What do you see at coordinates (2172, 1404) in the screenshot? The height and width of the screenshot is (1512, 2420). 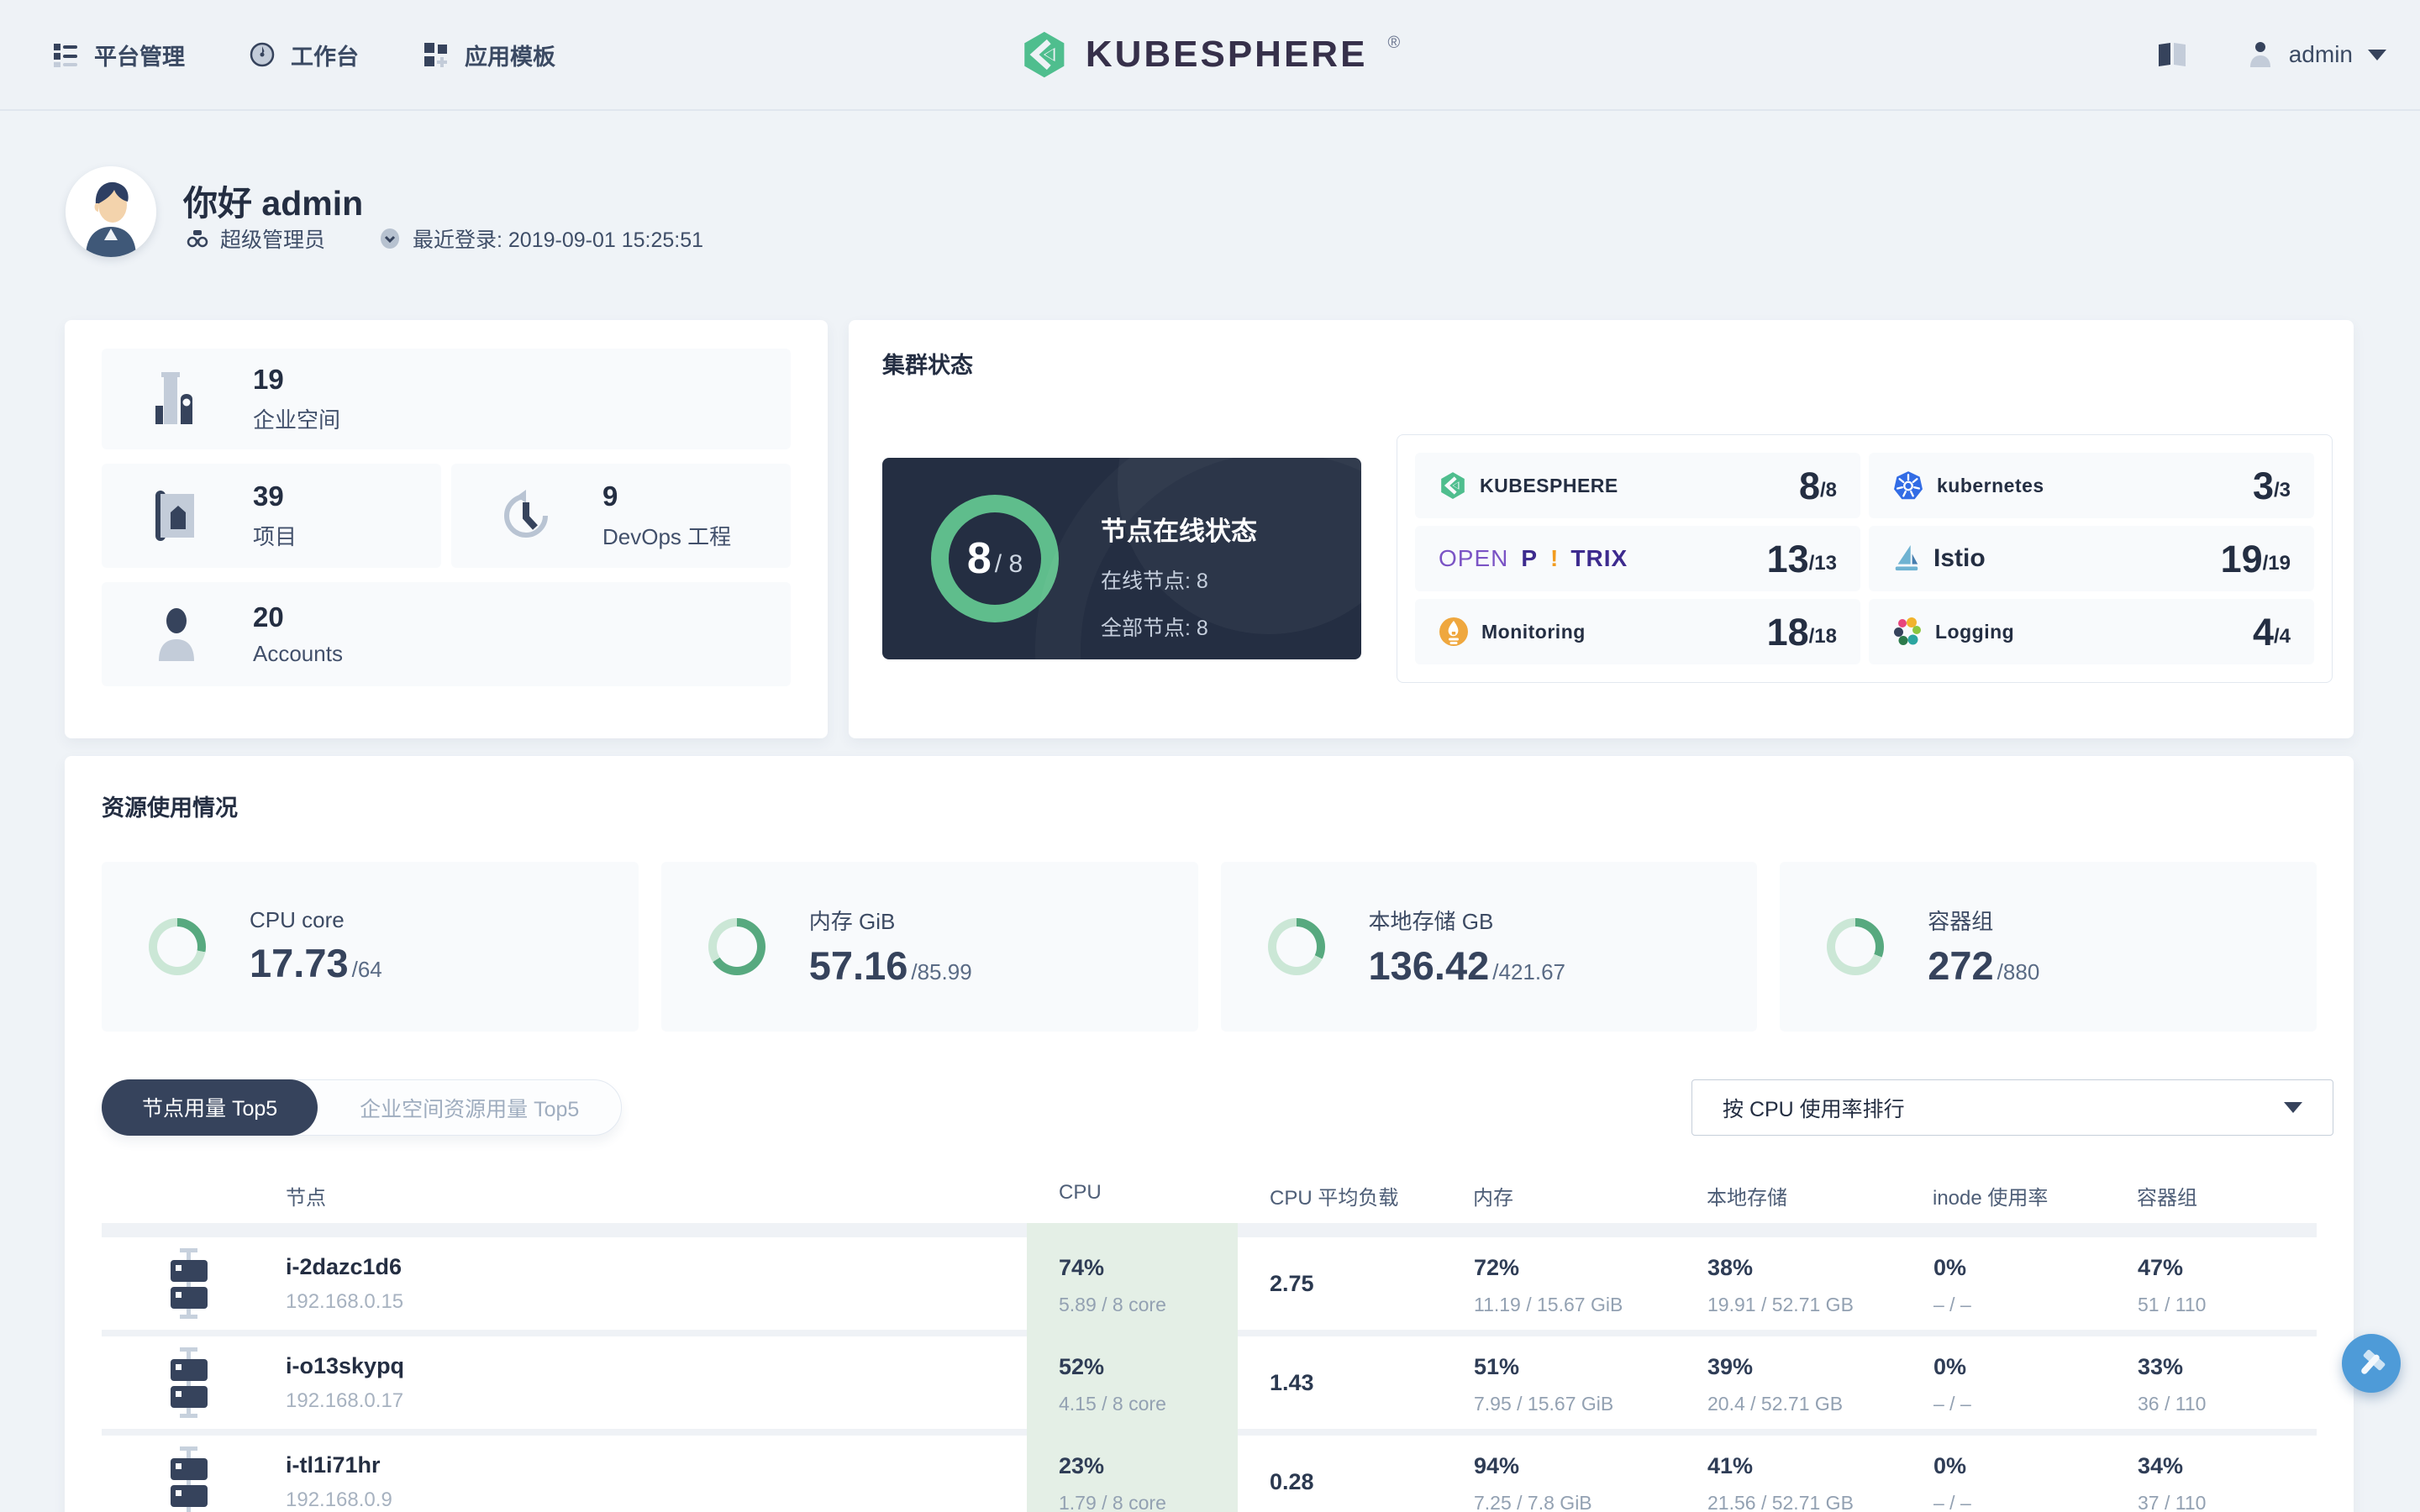 I see `pods-detail: 36 / 110` at bounding box center [2172, 1404].